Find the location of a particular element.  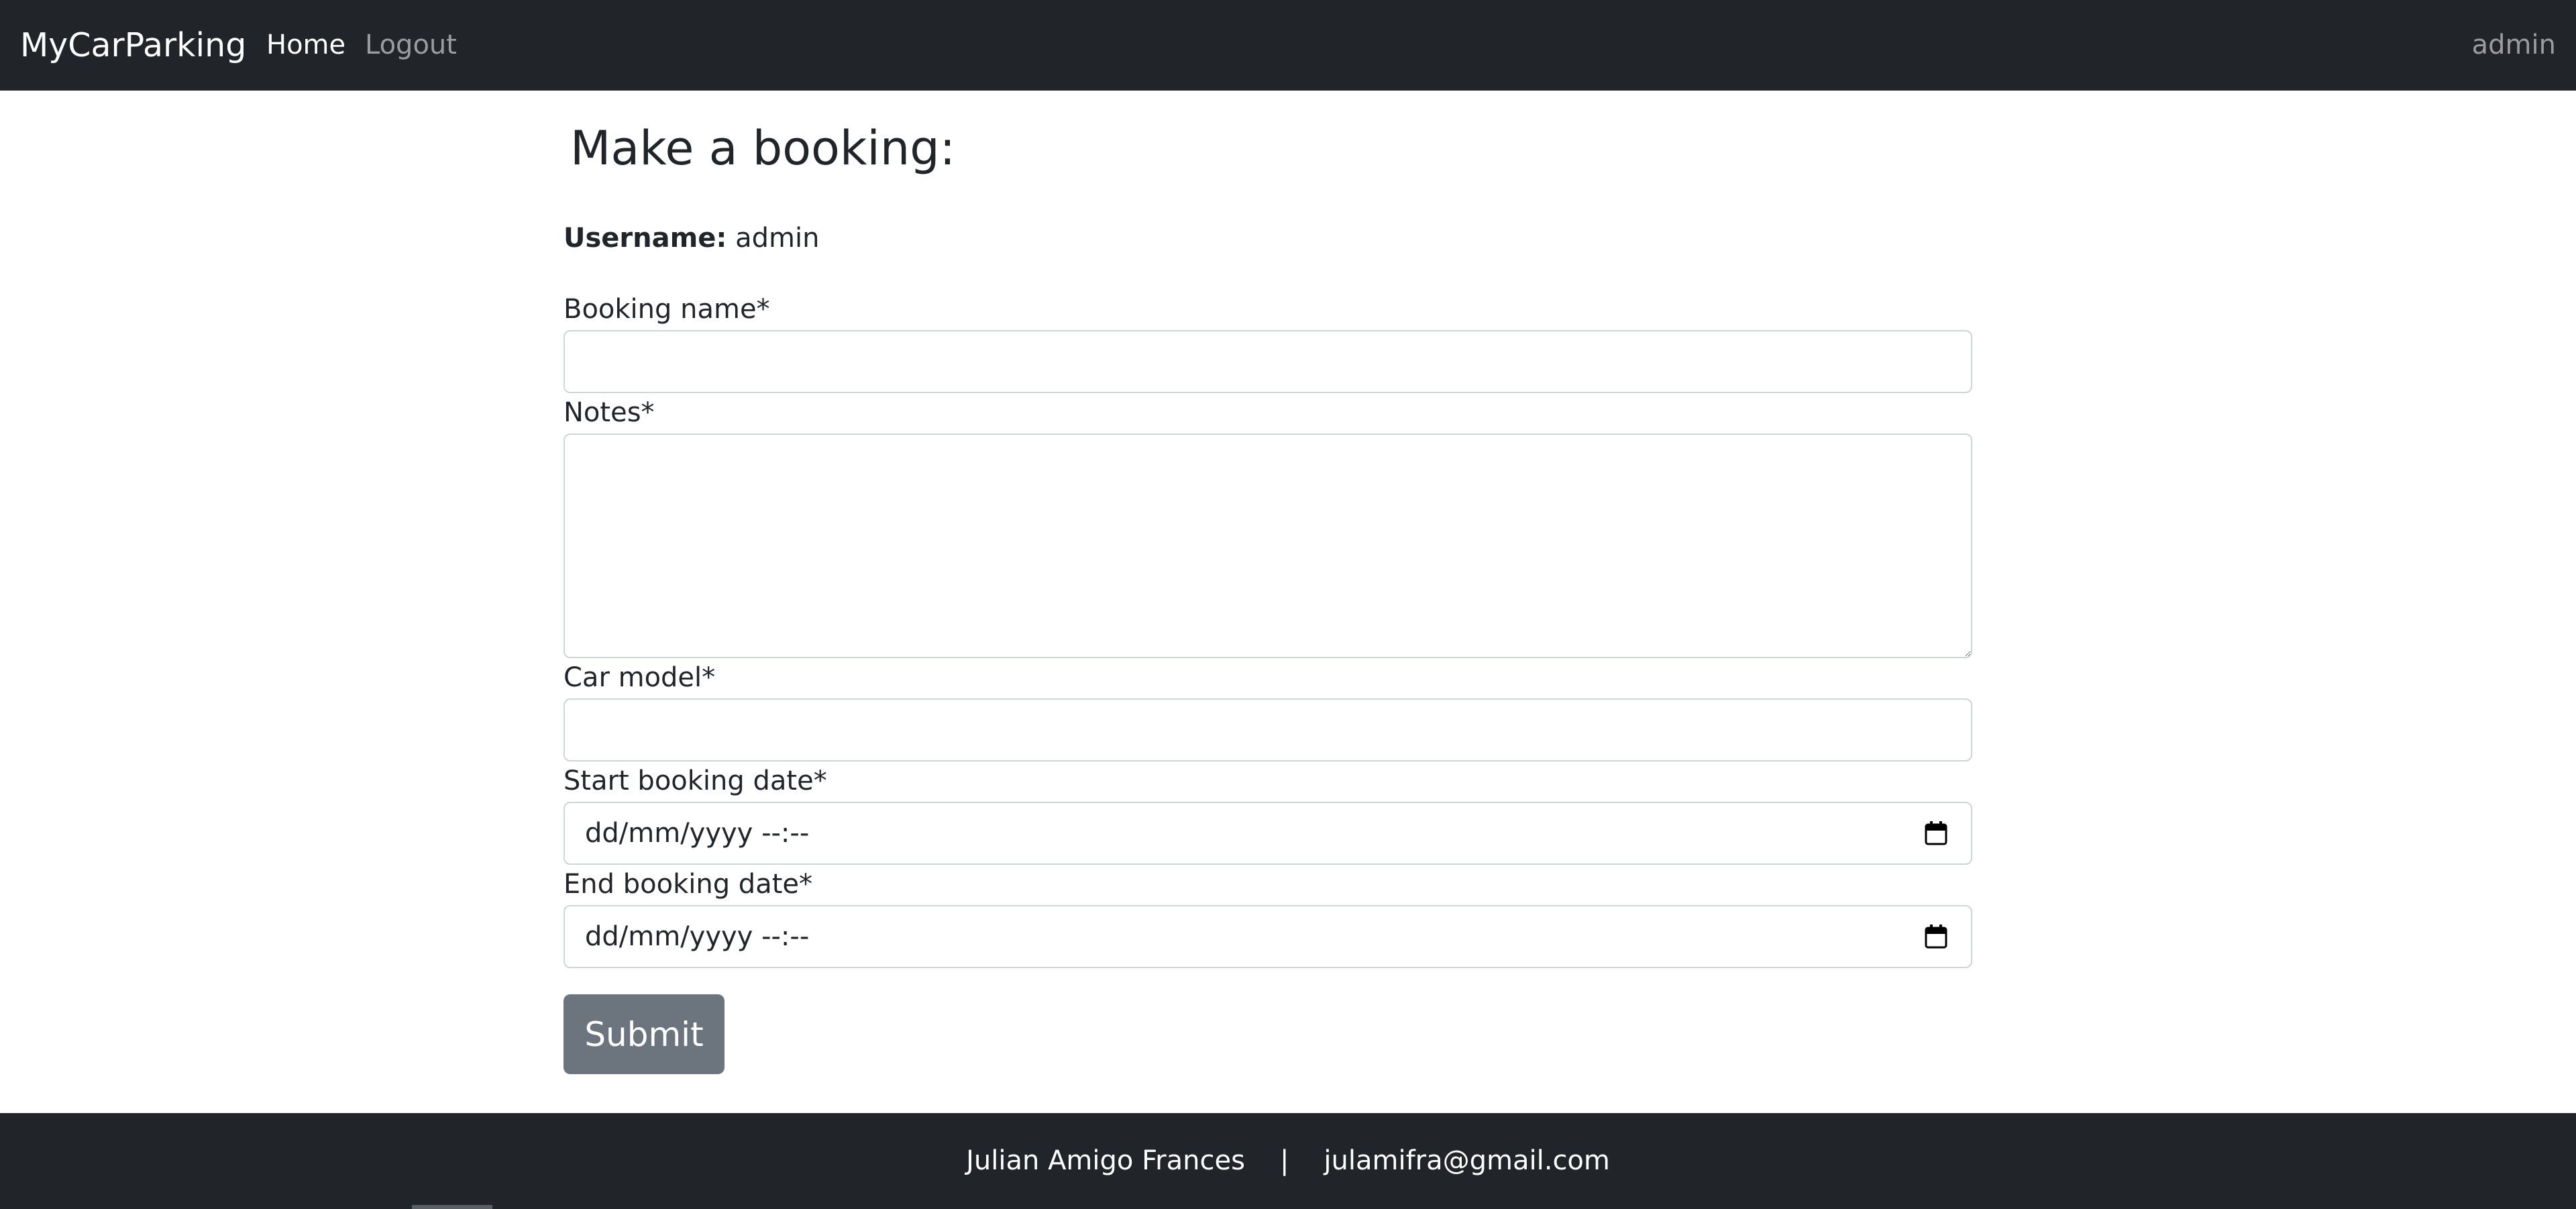

nav-home-link: Home is located at coordinates (305, 46).